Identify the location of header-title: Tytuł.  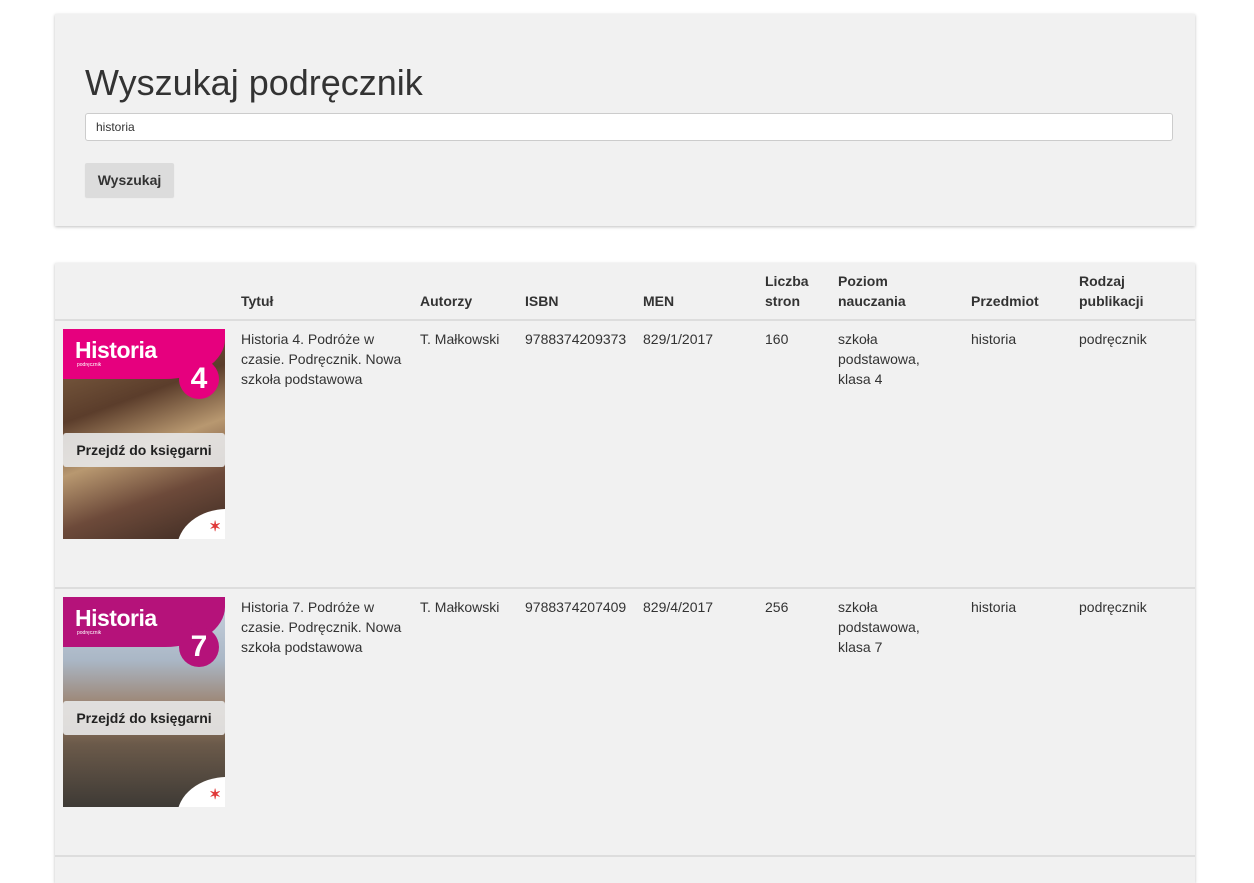
(257, 301).